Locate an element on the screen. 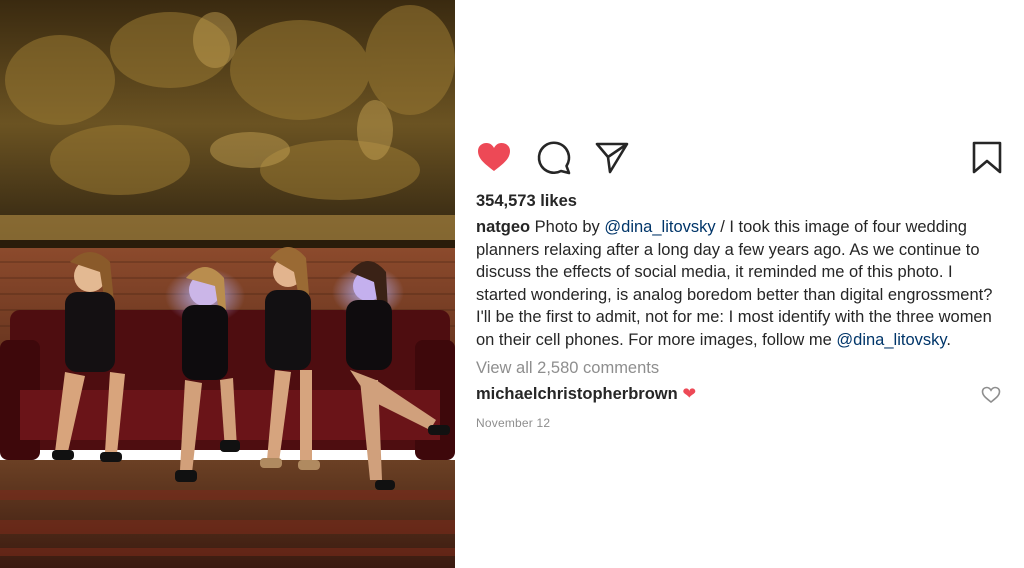 The image size is (1024, 568). post-date: November 12 is located at coordinates (513, 423).